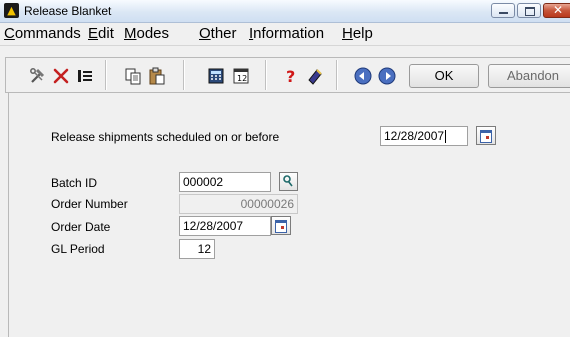 This screenshot has width=570, height=337. I want to click on text-caret, so click(446, 137).